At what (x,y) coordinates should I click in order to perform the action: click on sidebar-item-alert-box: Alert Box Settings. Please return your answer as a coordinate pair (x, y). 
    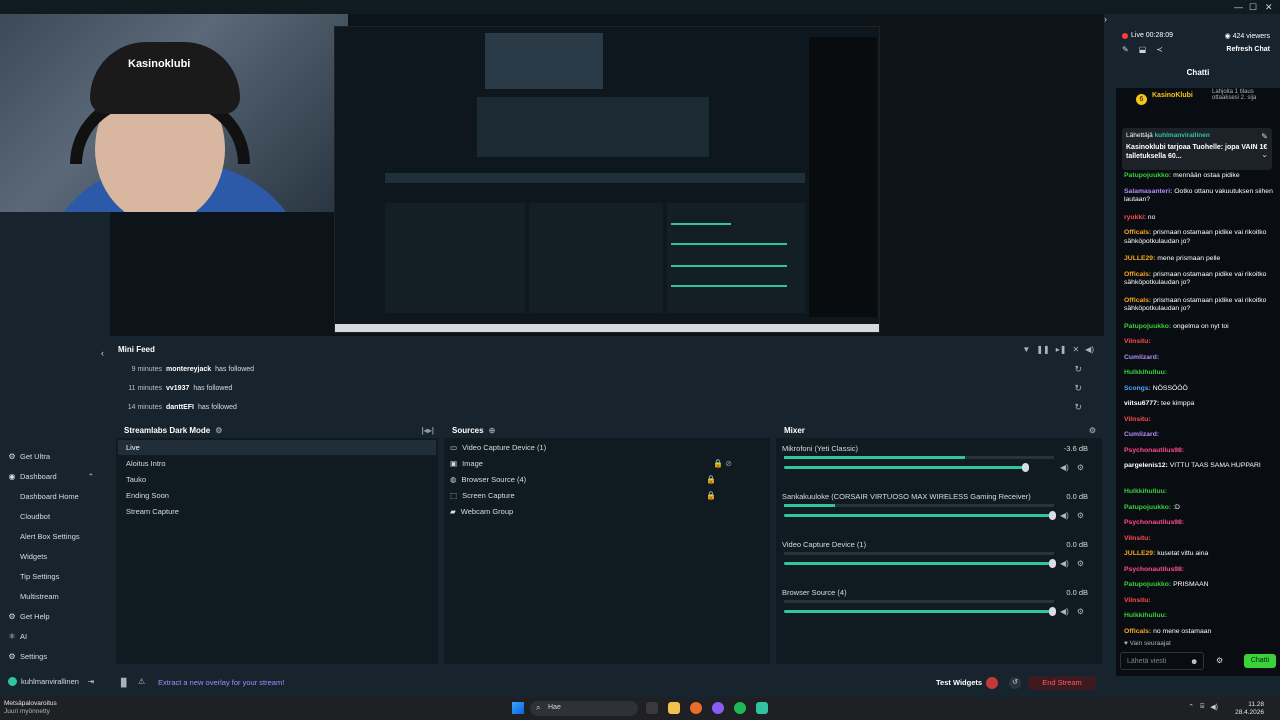
    Looking at the image, I should click on (50, 536).